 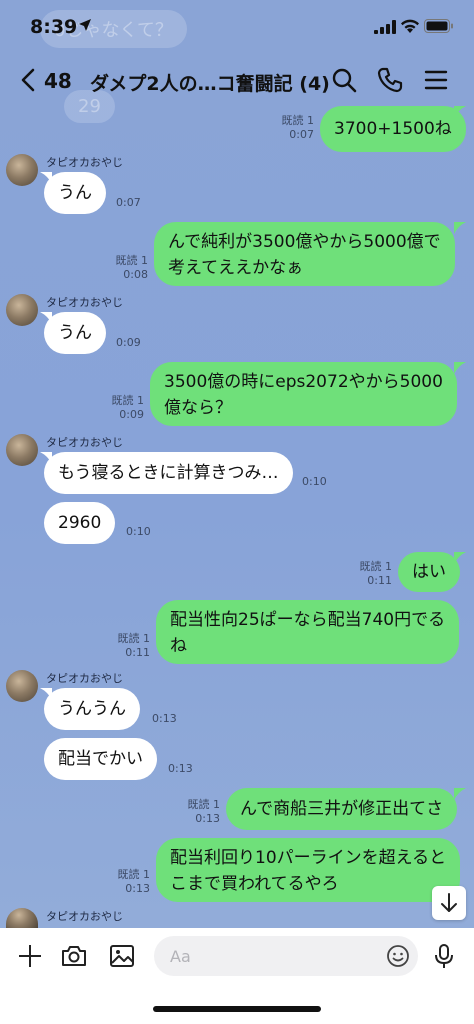 I want to click on chat-header: 48 ダメプ2人の…コ奮闘記 (4), so click(x=237, y=81).